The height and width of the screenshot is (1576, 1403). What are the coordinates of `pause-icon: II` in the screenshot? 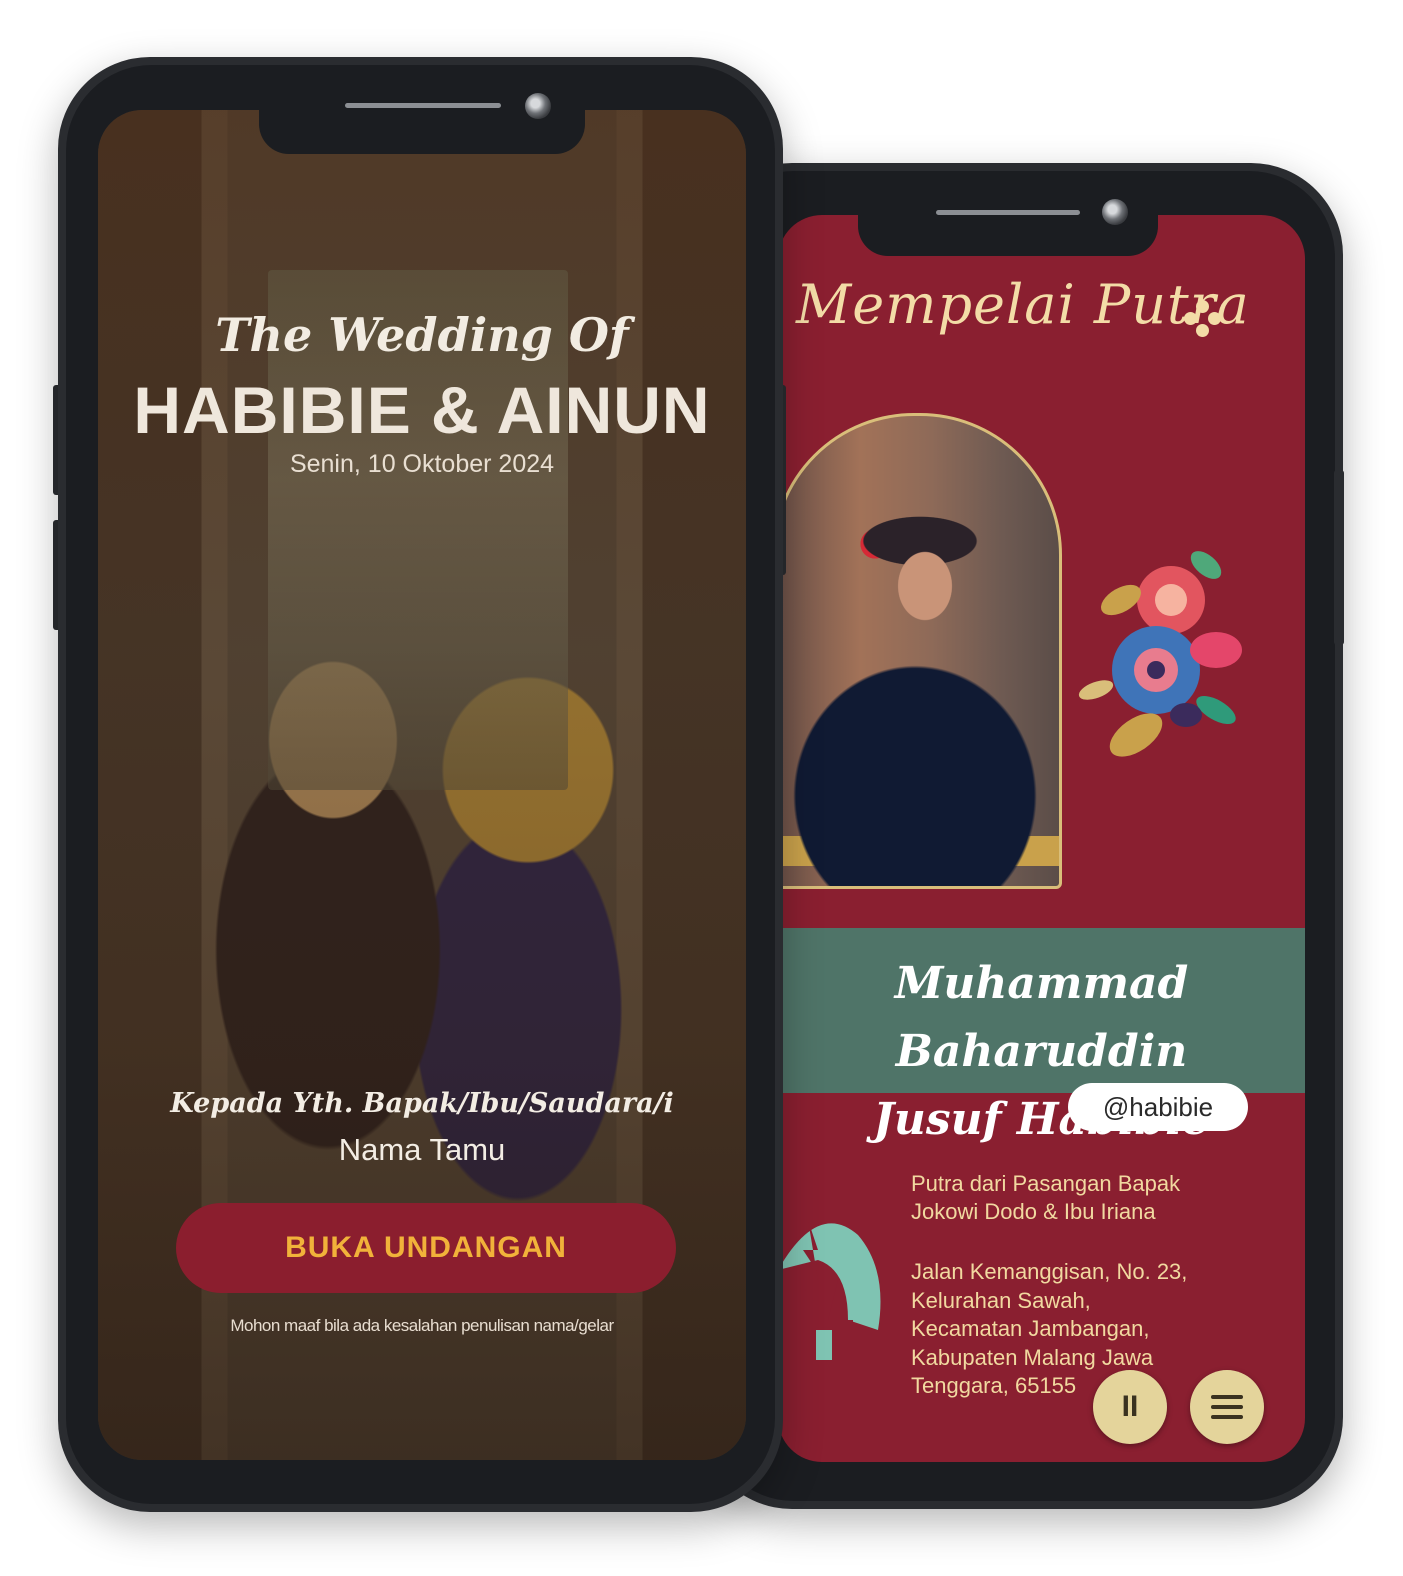 It's located at (1130, 1406).